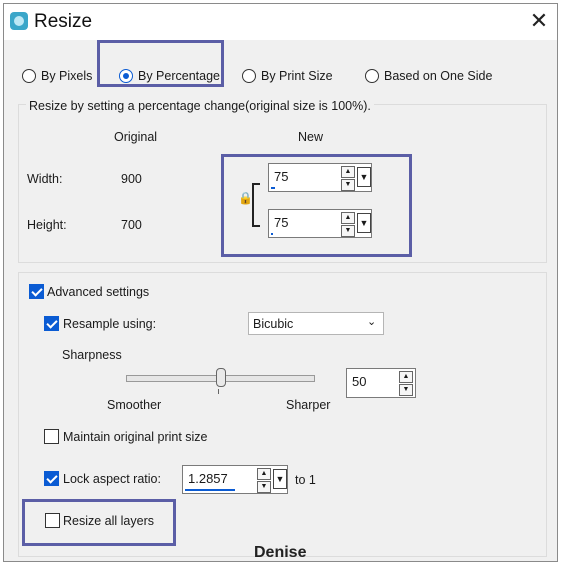  I want to click on lock-aspect-ratio-label: Lock aspect ratio:, so click(112, 479).